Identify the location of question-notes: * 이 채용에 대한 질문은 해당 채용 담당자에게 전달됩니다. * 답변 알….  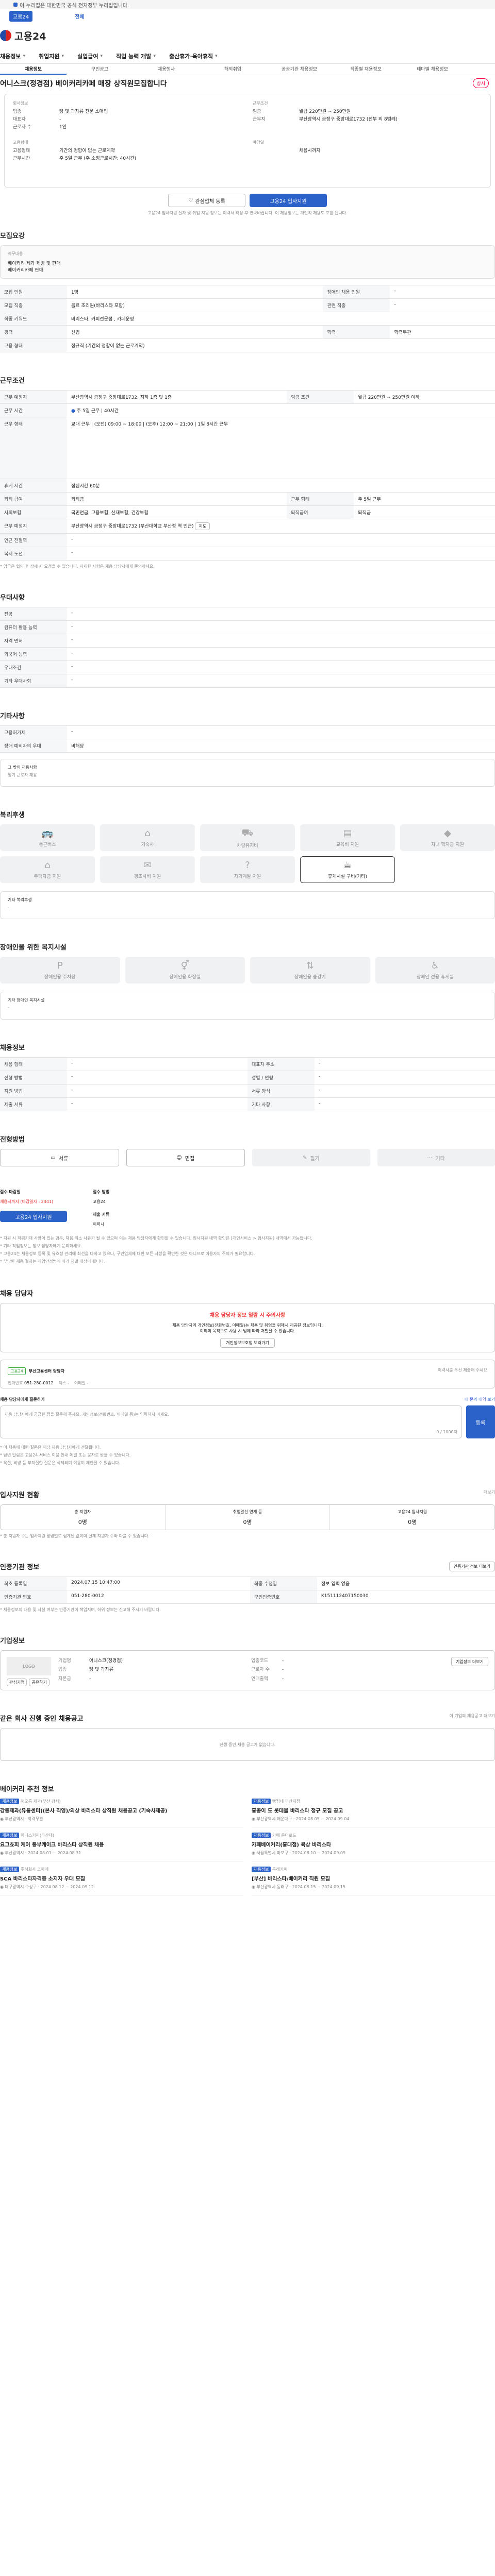
(65, 1455).